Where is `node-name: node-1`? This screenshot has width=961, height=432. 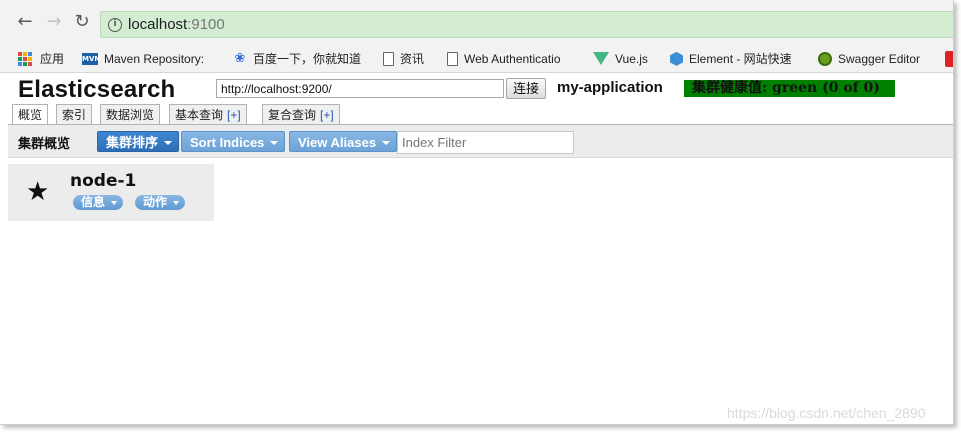
node-name: node-1 is located at coordinates (103, 181).